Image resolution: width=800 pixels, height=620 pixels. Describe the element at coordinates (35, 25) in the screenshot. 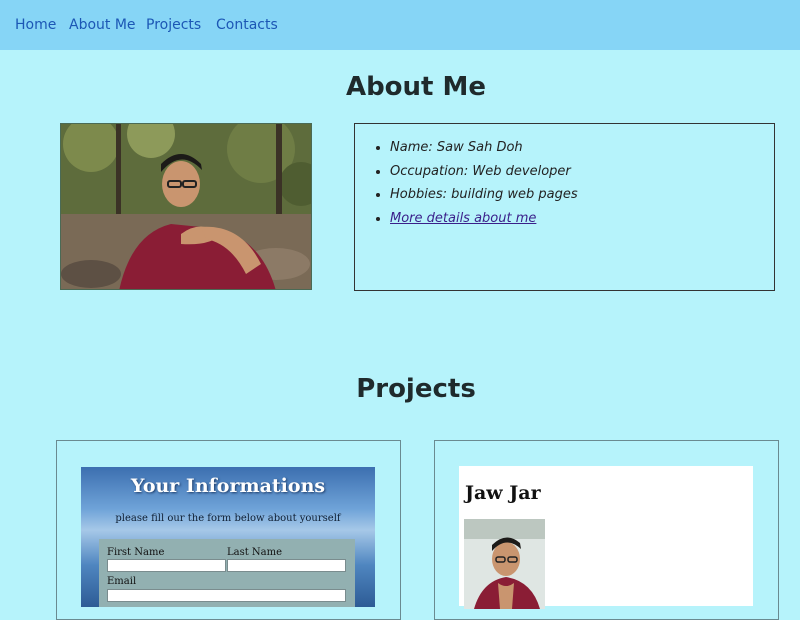

I see `nav-home-link: Home` at that location.